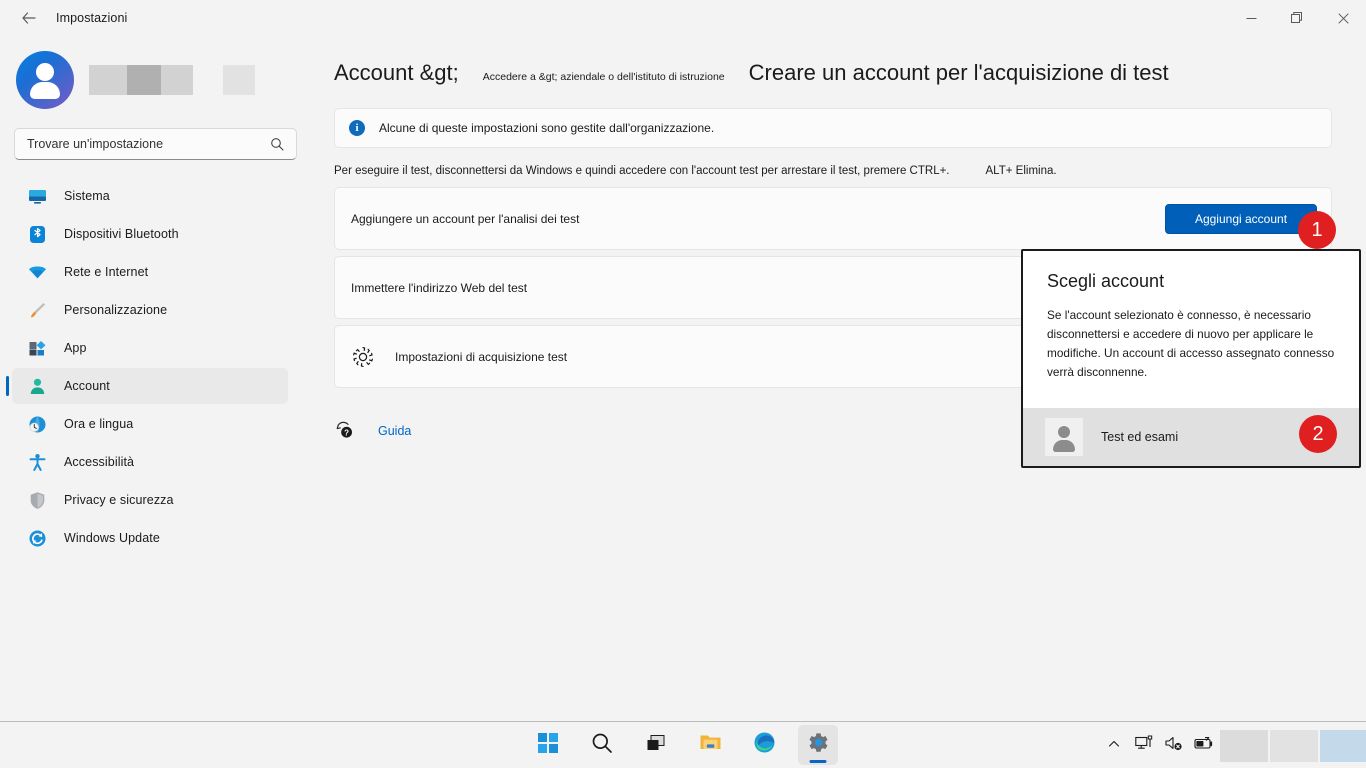 The width and height of the screenshot is (1366, 768). Describe the element at coordinates (92, 18) in the screenshot. I see `window-title: Impostazioni` at that location.